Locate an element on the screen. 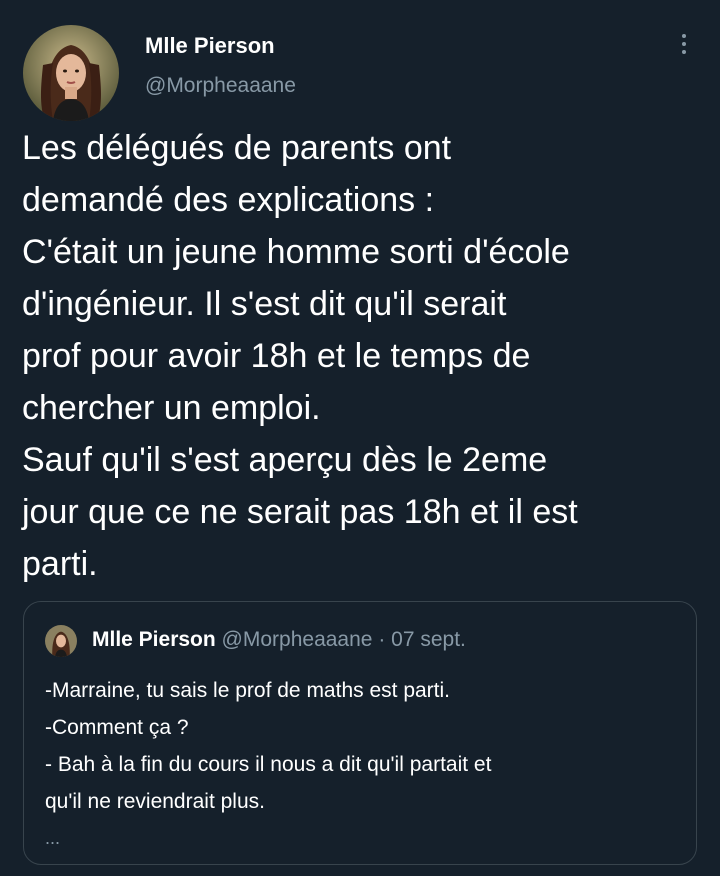 Image resolution: width=720 pixels, height=876 pixels. quoted-header: Mlle Pierson @Morpheaaane · 07 sept. is located at coordinates (279, 640).